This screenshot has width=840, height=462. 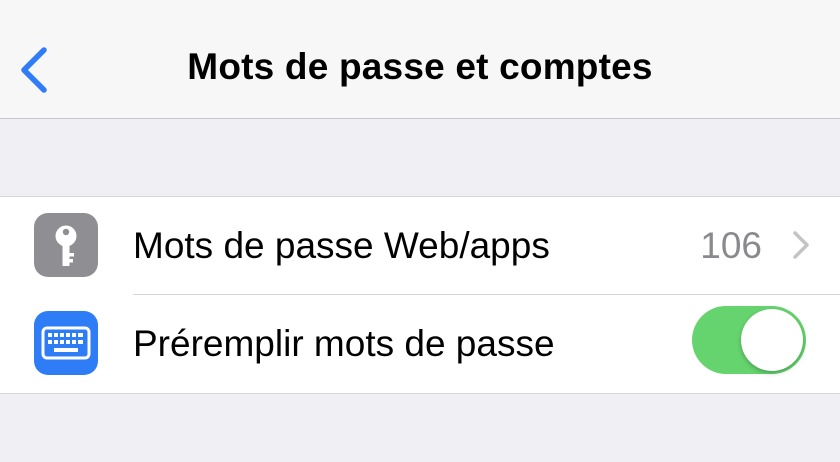 What do you see at coordinates (344, 343) in the screenshot?
I see `autofill-passwords-label: Préremplir mots de passe` at bounding box center [344, 343].